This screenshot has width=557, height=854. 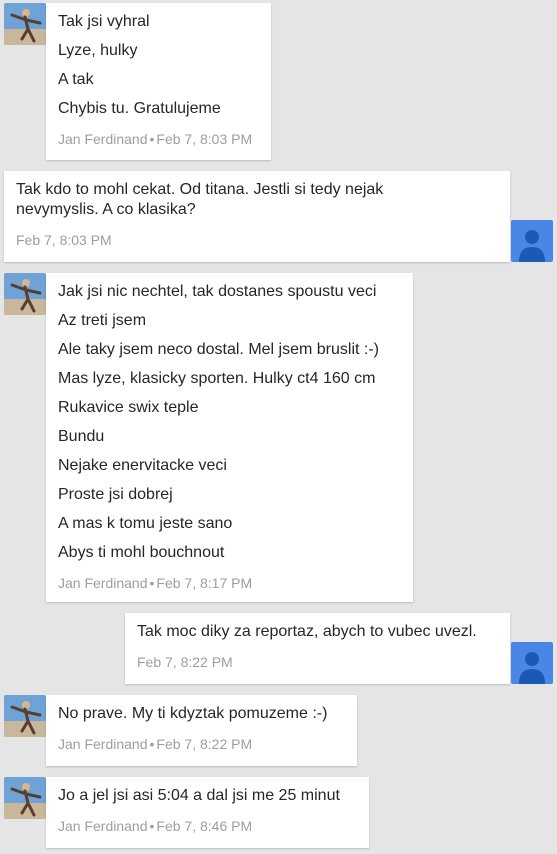 I want to click on message-line: A tak, so click(x=76, y=79).